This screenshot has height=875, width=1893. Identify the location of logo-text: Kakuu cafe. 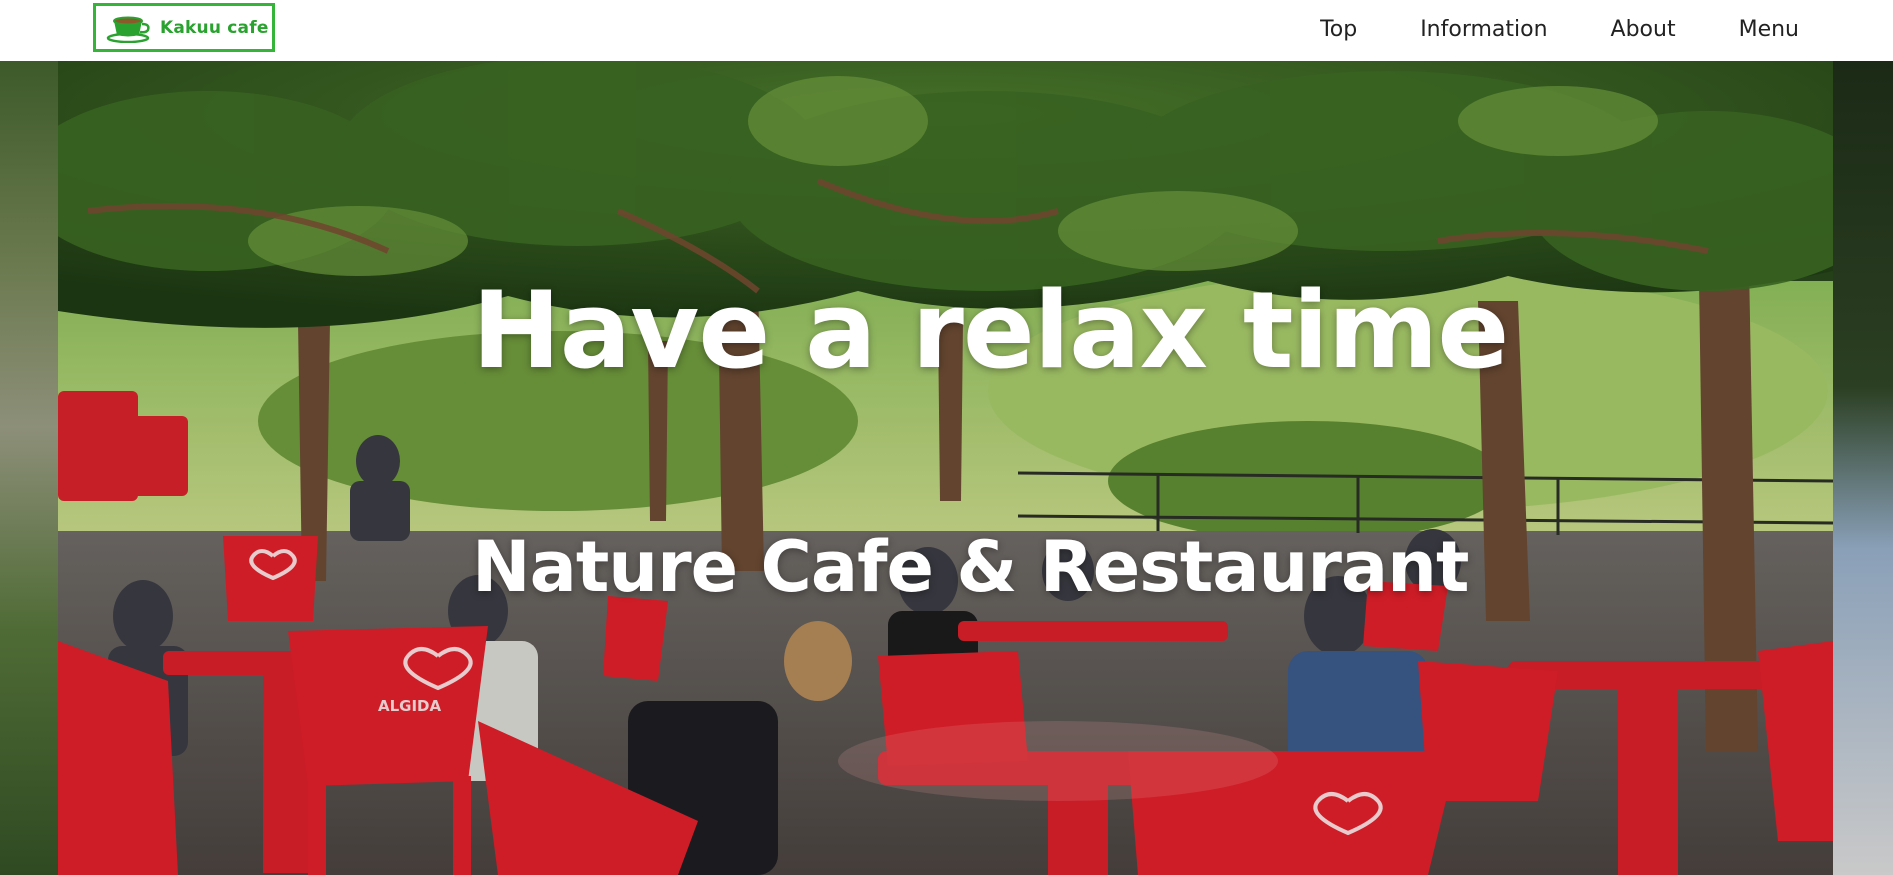
(214, 27).